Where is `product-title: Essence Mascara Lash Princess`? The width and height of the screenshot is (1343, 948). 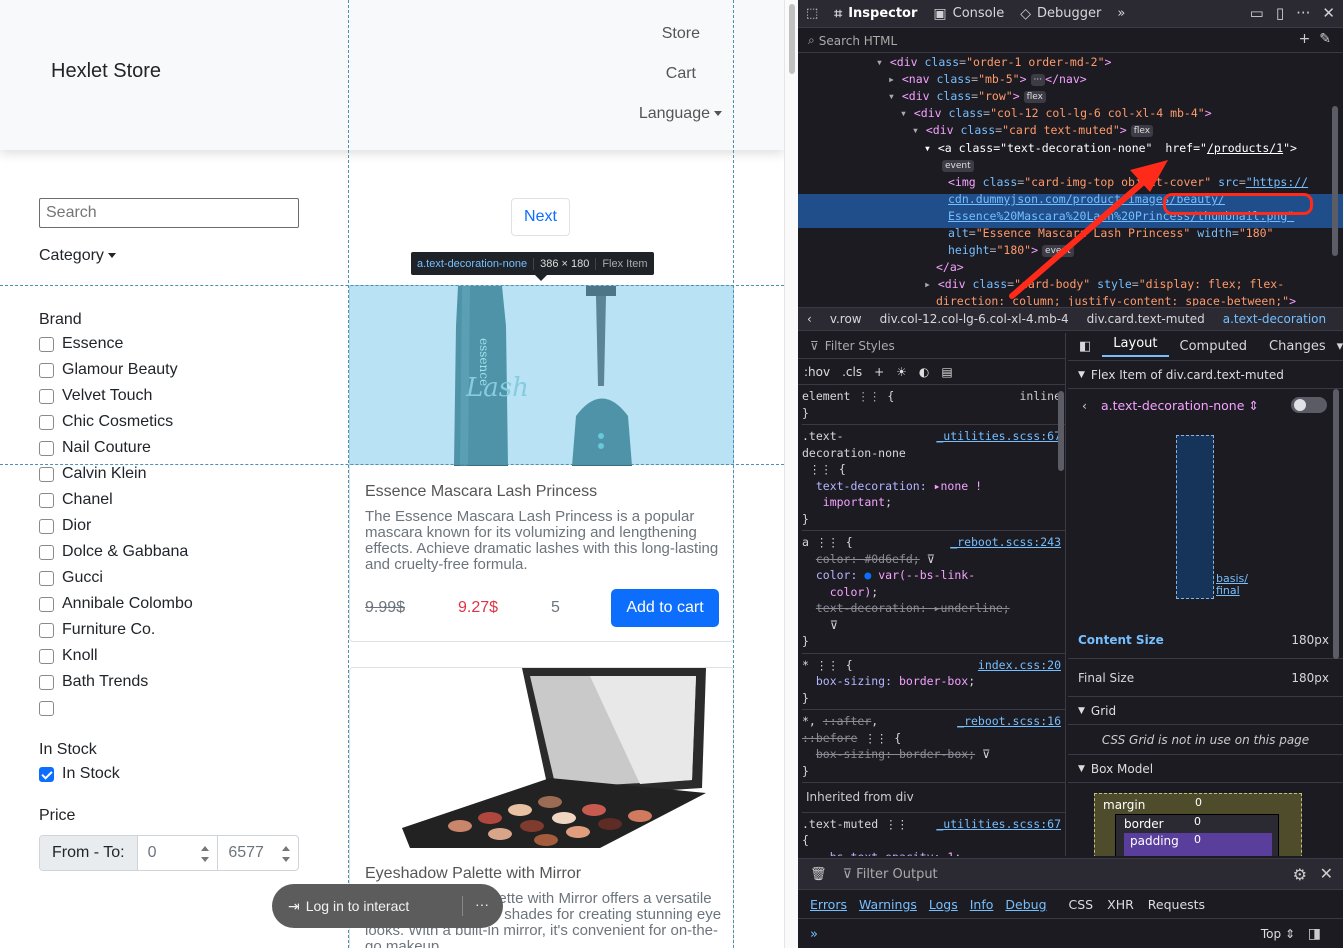
product-title: Essence Mascara Lash Princess is located at coordinates (481, 492).